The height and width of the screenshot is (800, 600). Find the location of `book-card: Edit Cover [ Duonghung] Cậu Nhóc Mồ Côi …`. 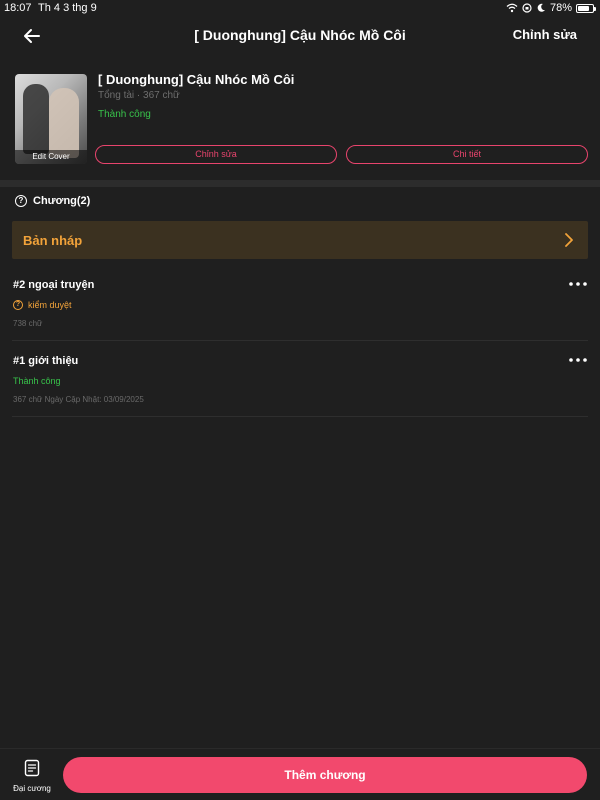

book-card: Edit Cover [ Duonghung] Cậu Nhóc Mồ Côi … is located at coordinates (300, 121).